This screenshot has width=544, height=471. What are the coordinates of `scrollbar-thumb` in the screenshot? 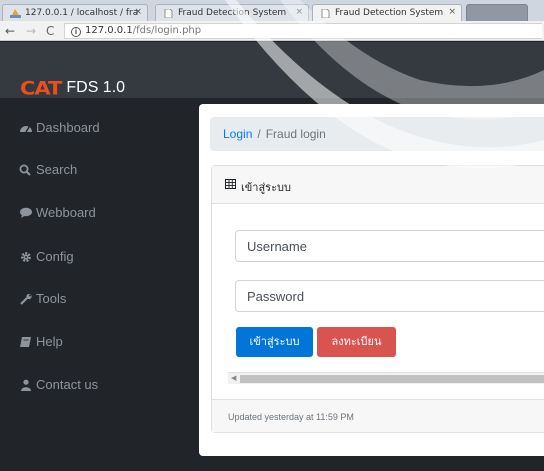 It's located at (392, 379).